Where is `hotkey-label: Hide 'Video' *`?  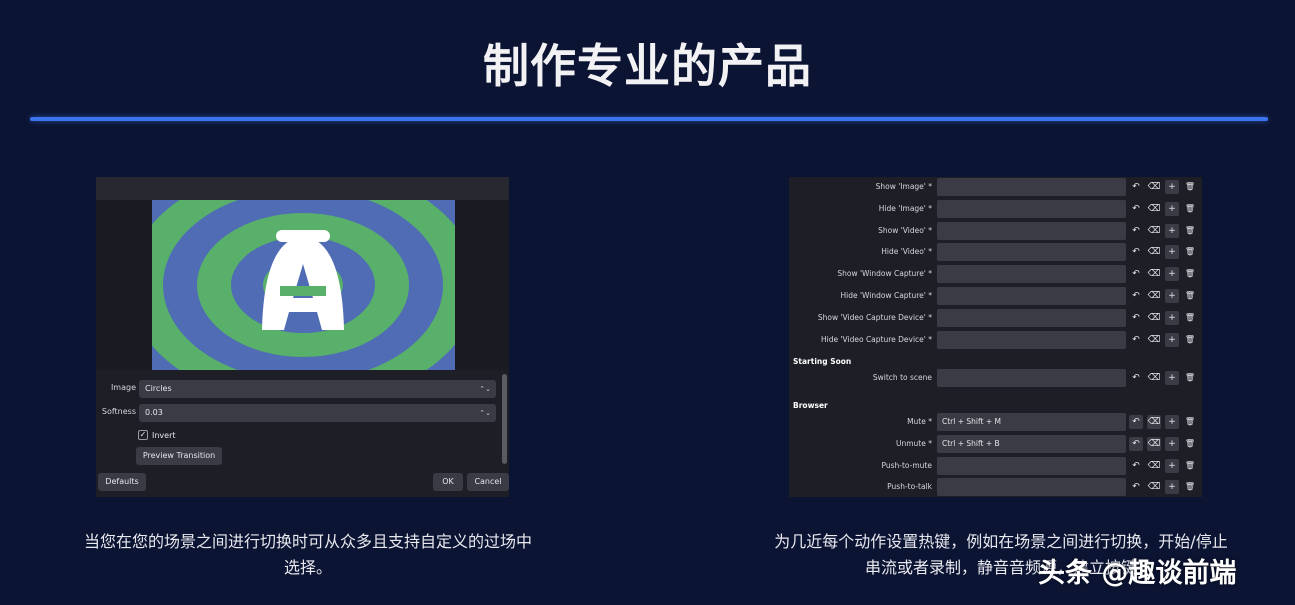
hotkey-label: Hide 'Video' * is located at coordinates (906, 252).